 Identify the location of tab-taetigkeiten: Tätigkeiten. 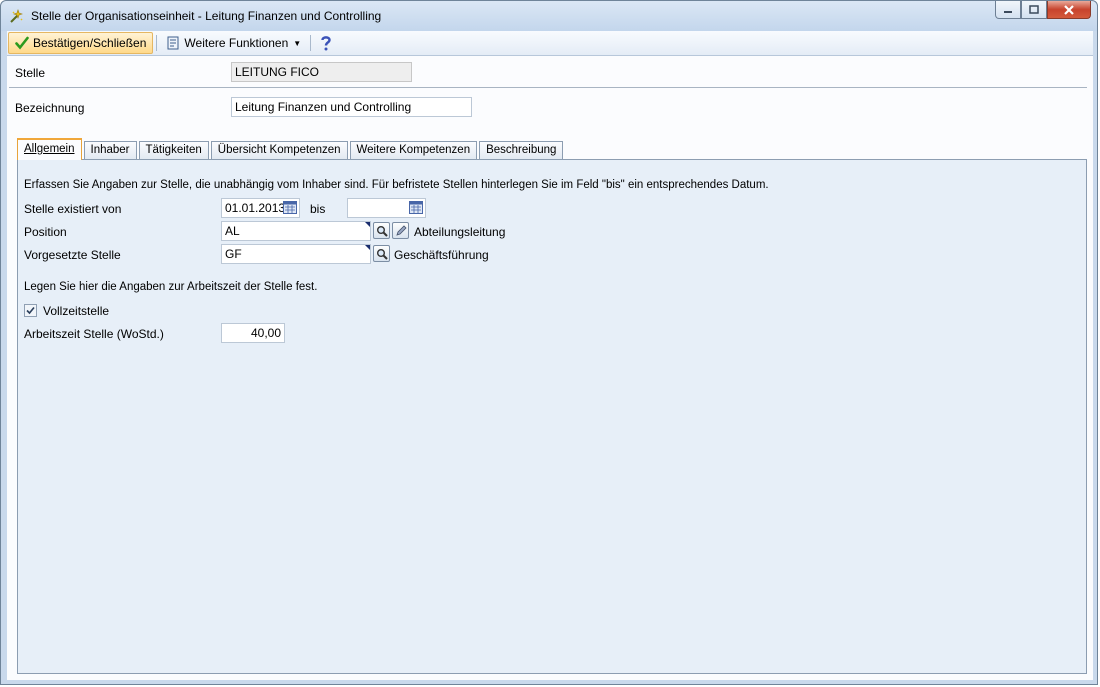
(173, 150).